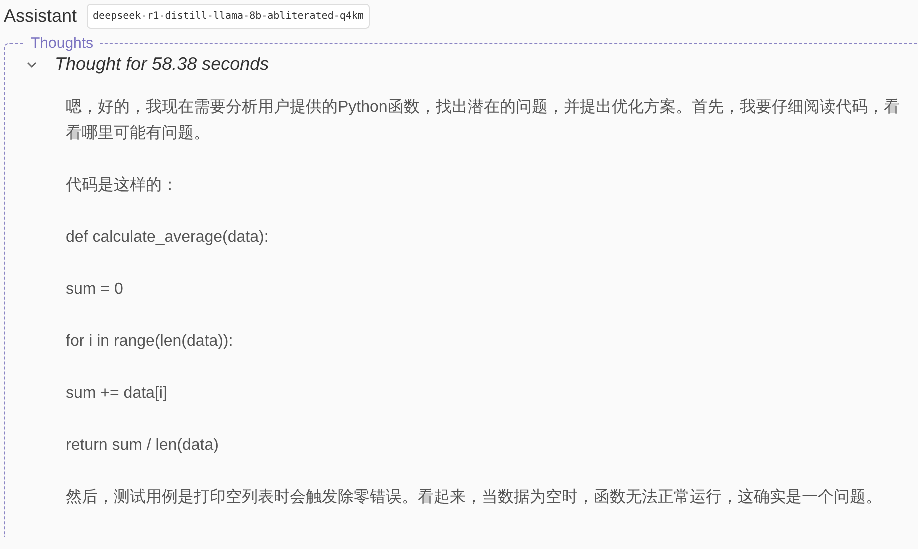 The image size is (918, 549). Describe the element at coordinates (143, 446) in the screenshot. I see `thought-paragraph: return sum / len(data)` at that location.